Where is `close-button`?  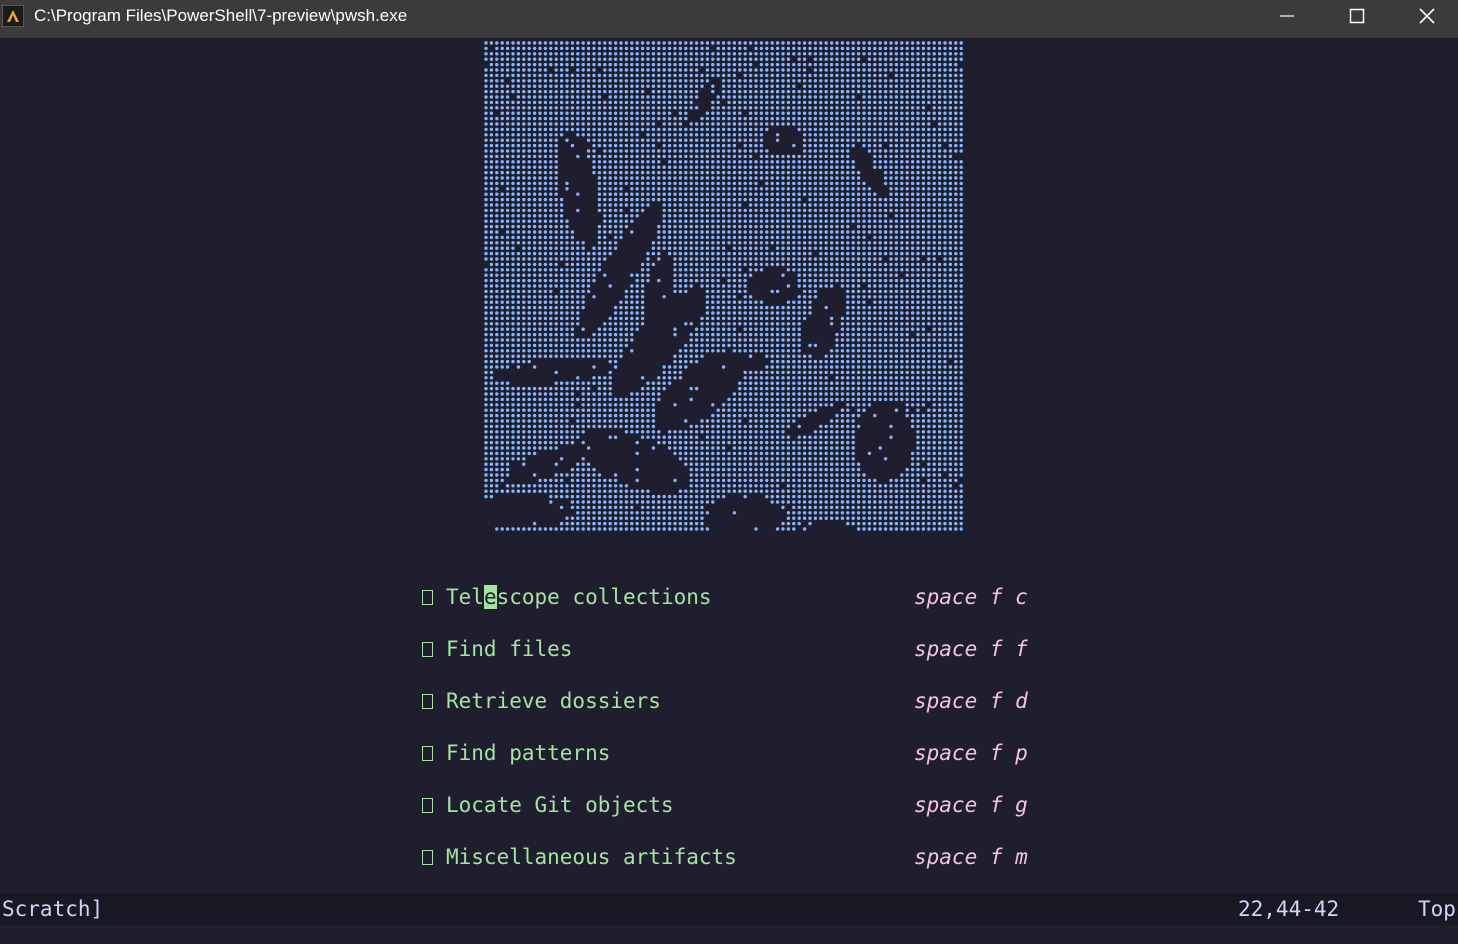
close-button is located at coordinates (1425, 16).